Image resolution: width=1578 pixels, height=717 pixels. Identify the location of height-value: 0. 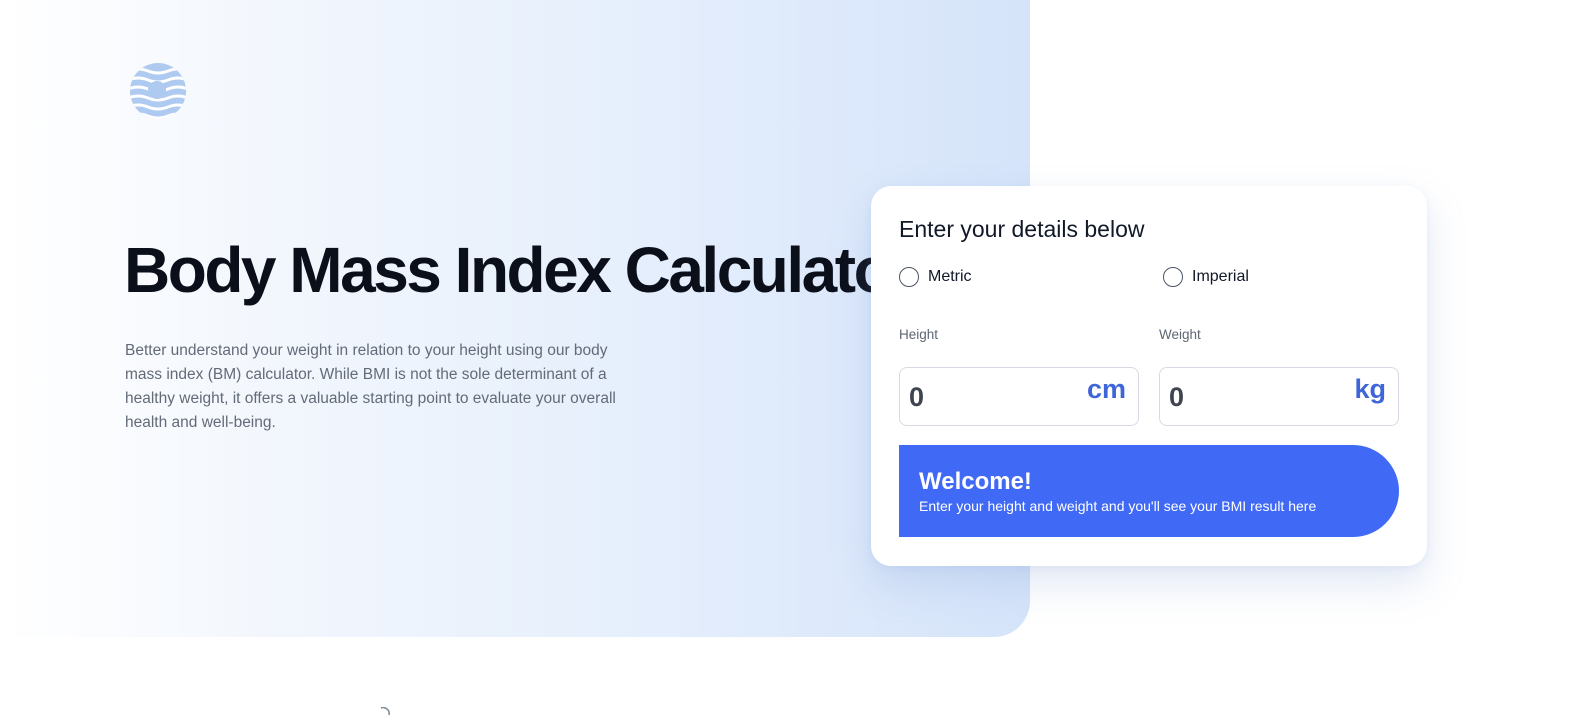
(916, 397).